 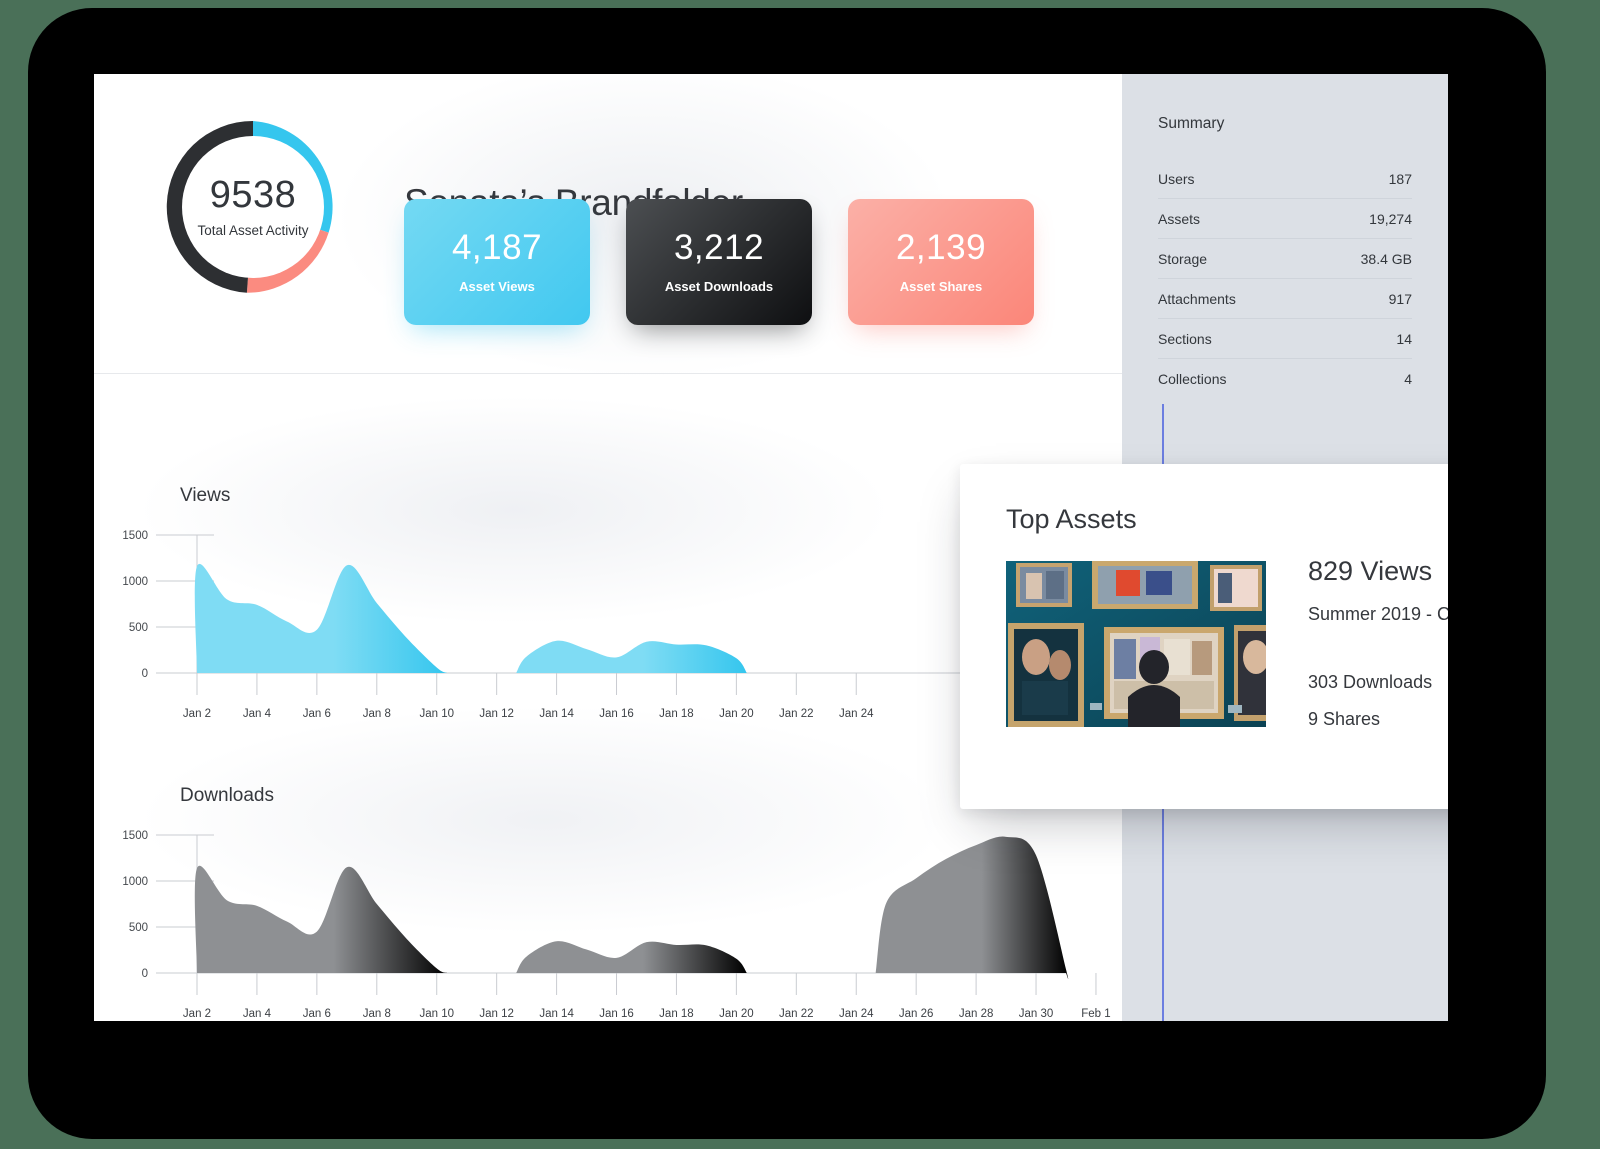 What do you see at coordinates (253, 195) in the screenshot?
I see `donut-total-value: 9538` at bounding box center [253, 195].